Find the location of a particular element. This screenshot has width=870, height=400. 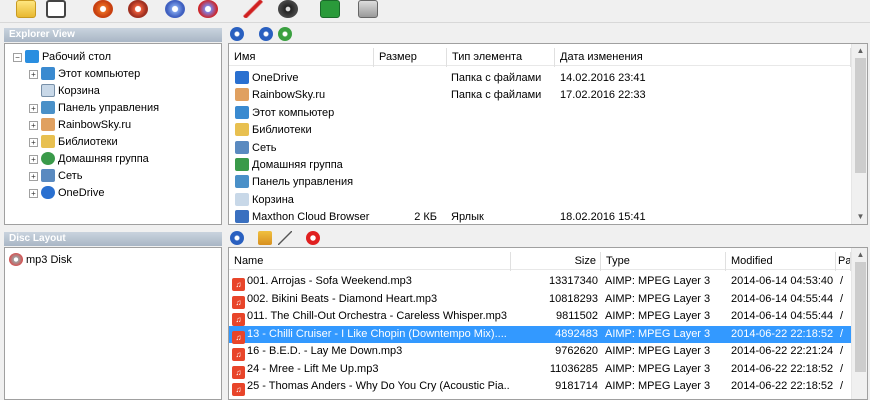

desktop-icon is located at coordinates (32, 56).